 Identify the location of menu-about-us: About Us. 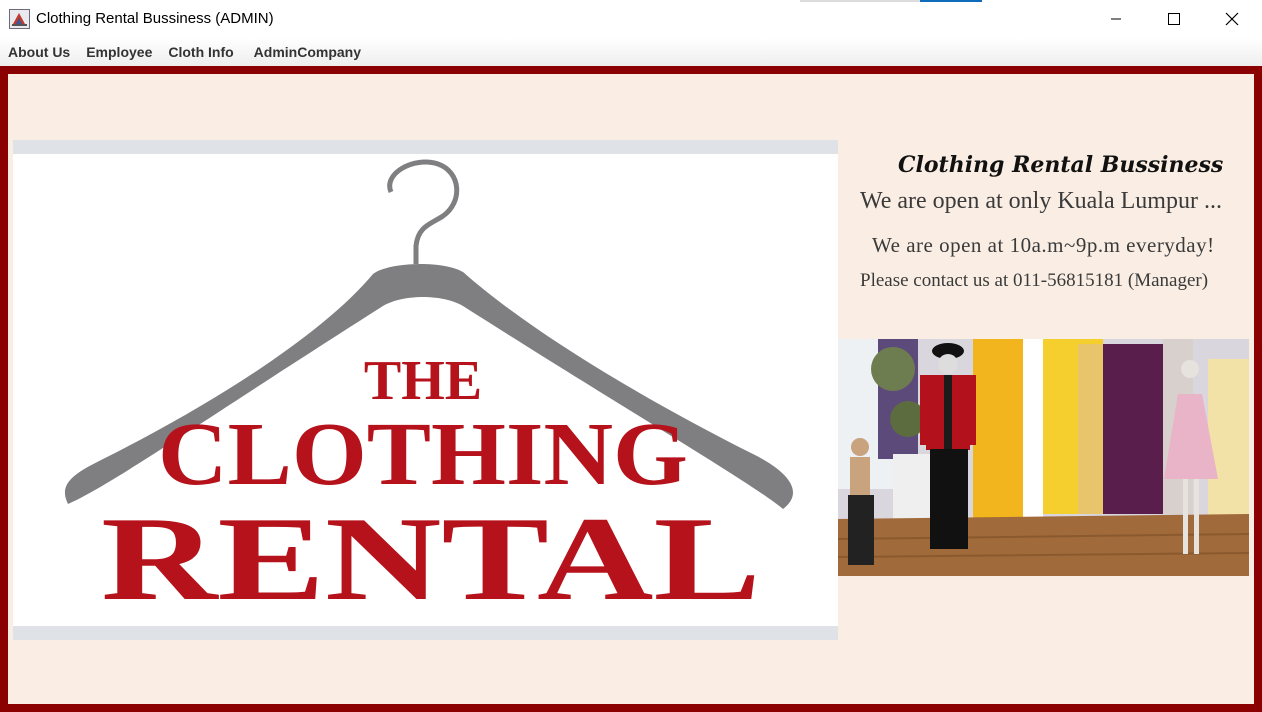
(39, 52).